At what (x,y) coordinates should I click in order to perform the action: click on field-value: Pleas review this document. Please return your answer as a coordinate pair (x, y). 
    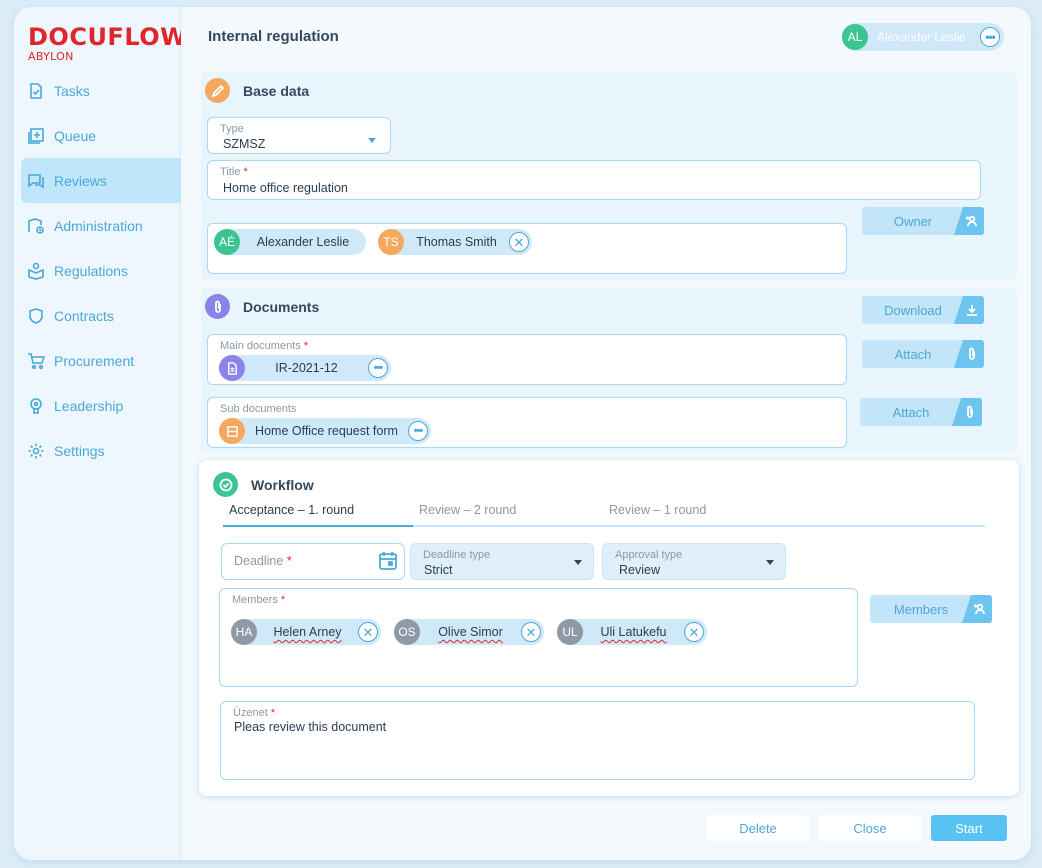
    Looking at the image, I should click on (310, 727).